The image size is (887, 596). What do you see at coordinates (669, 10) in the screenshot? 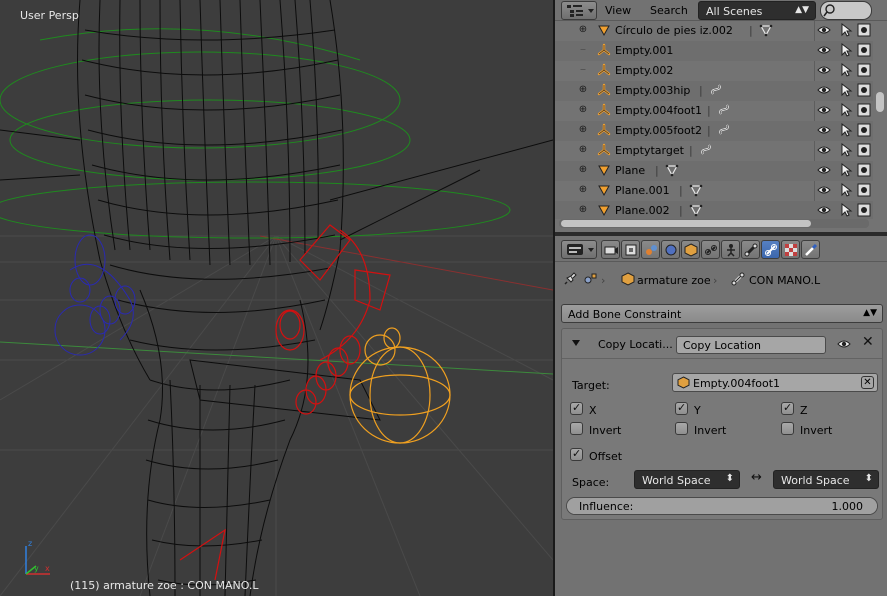
I see `menu-search: Search` at bounding box center [669, 10].